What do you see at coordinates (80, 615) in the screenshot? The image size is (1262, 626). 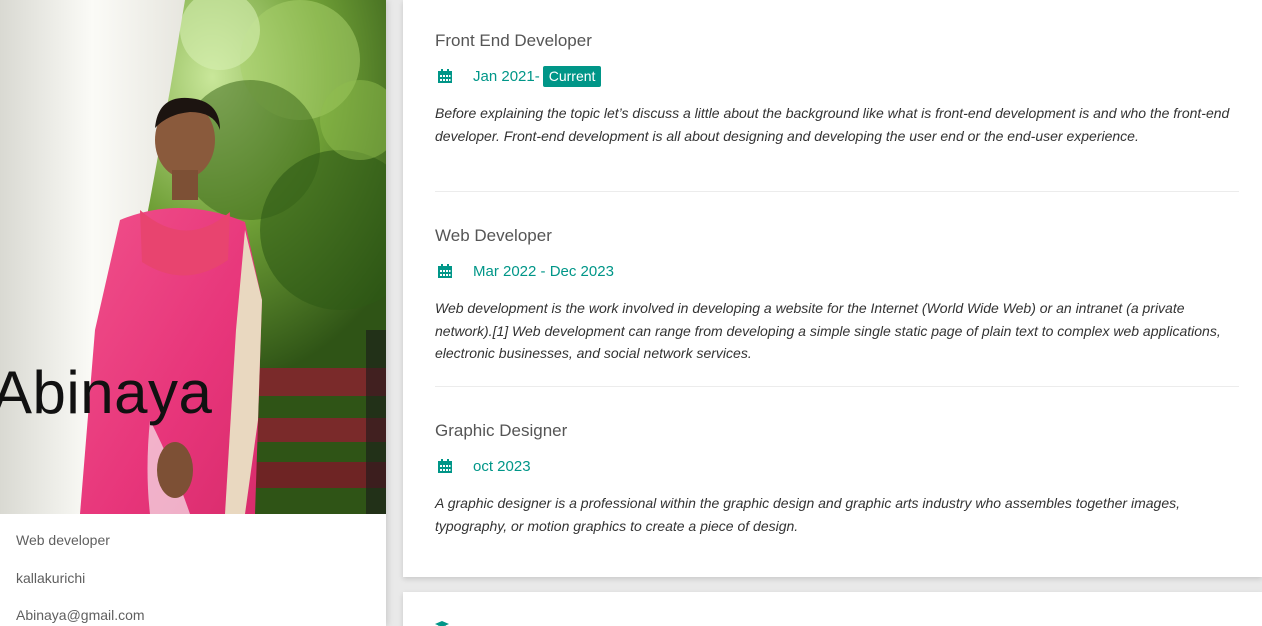 I see `profile-email: Abinaya@gmail.com` at bounding box center [80, 615].